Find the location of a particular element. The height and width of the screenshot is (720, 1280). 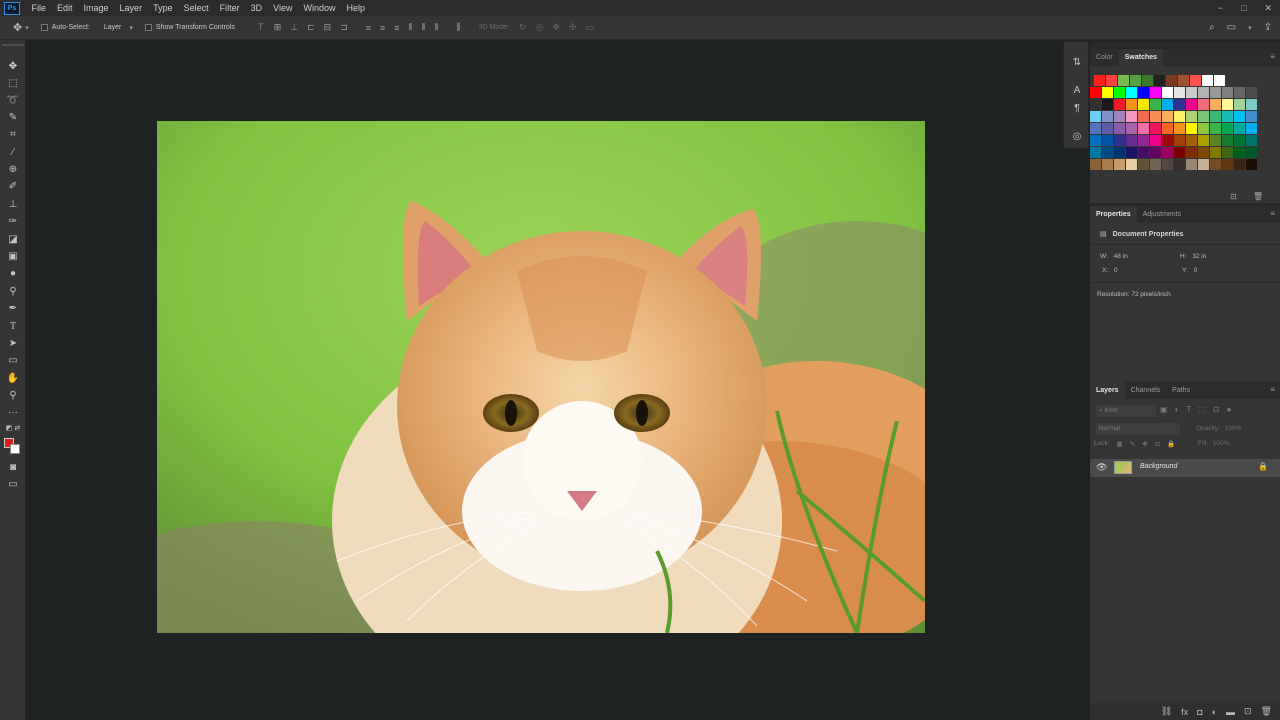

share-icon: ⇪ is located at coordinates (1268, 27).